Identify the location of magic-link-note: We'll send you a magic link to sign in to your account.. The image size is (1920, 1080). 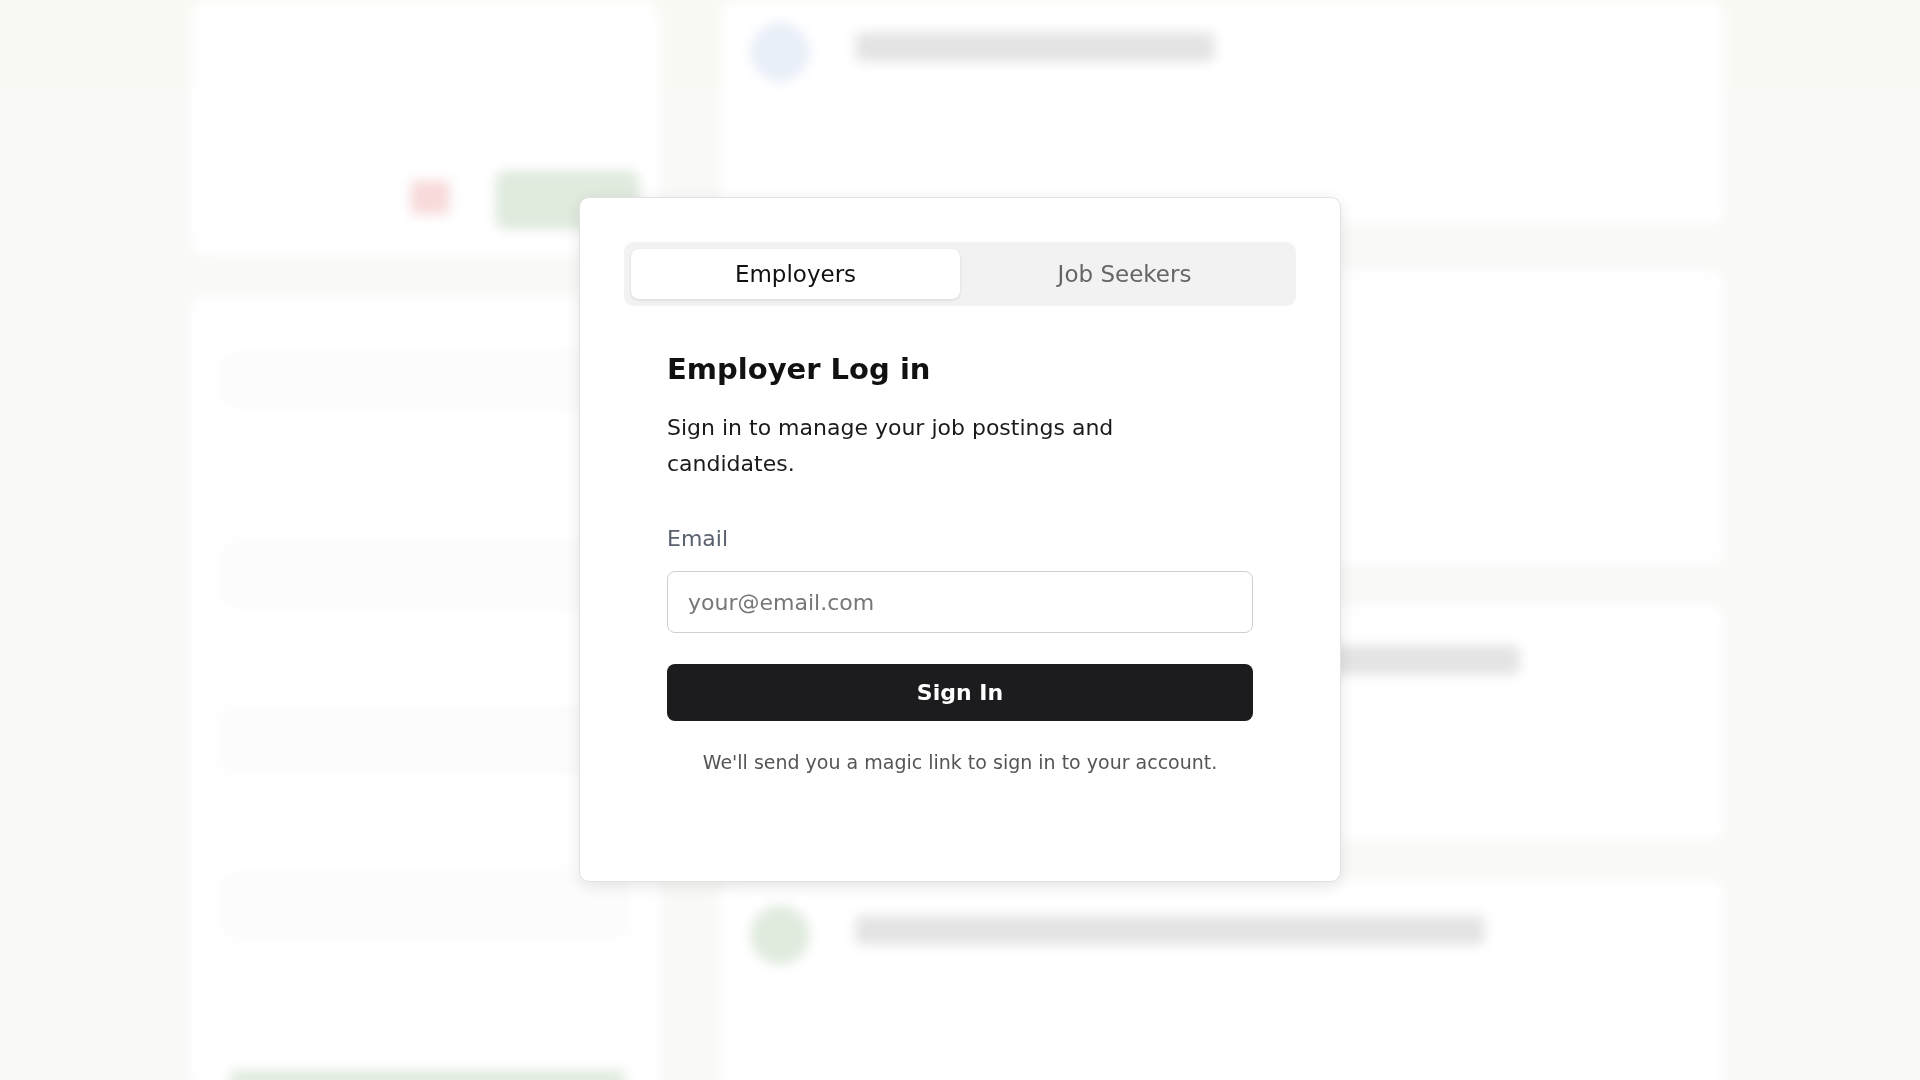
(960, 762).